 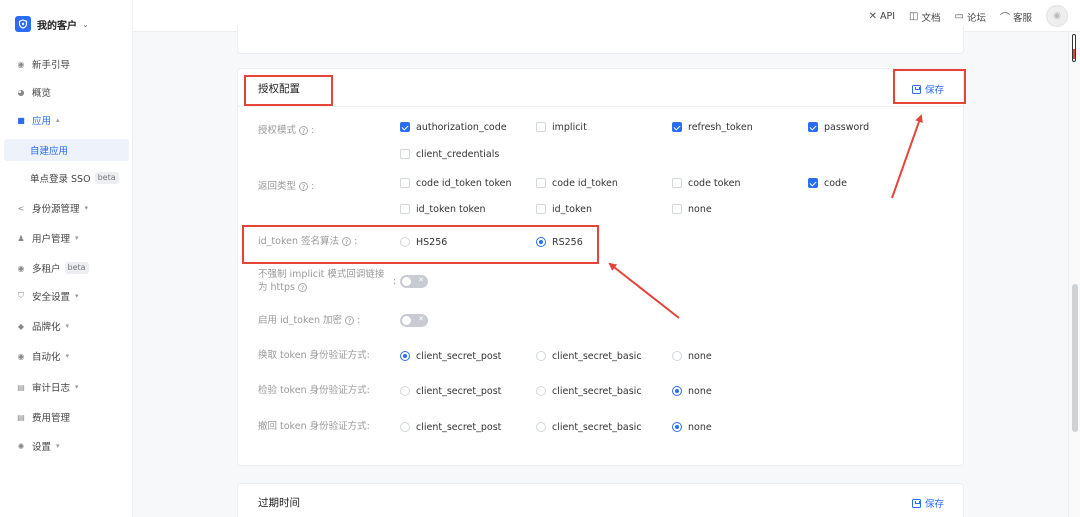 What do you see at coordinates (414, 281) in the screenshot?
I see `implicit-https-toggle` at bounding box center [414, 281].